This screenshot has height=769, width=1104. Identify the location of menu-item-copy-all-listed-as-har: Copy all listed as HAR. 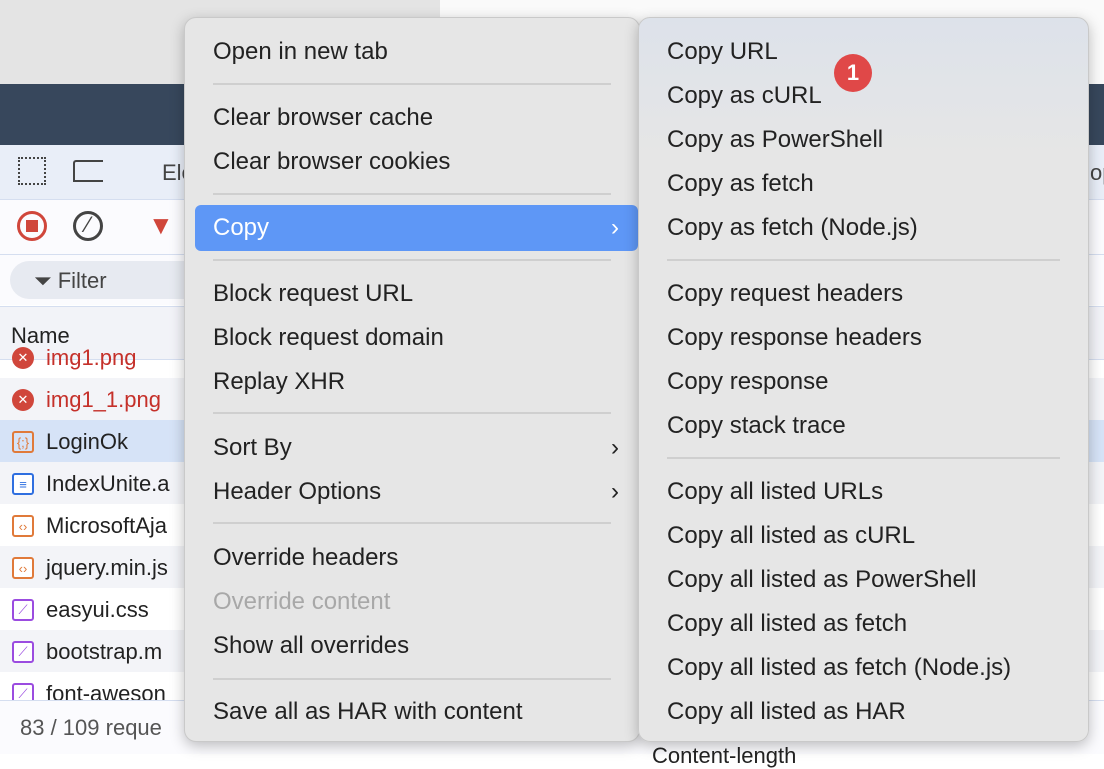
(786, 712).